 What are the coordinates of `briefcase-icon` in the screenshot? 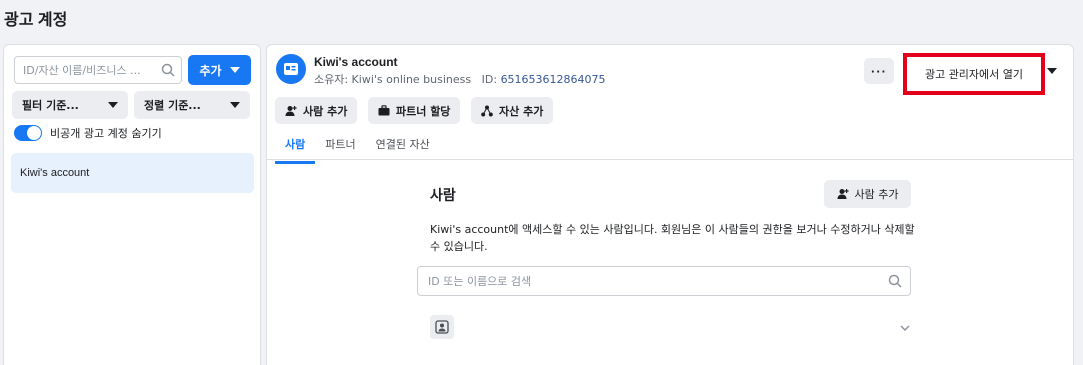 It's located at (384, 110).